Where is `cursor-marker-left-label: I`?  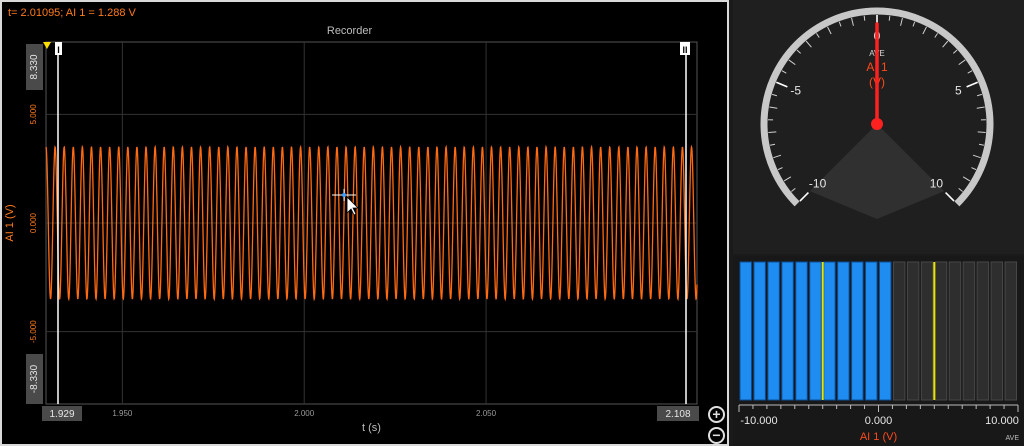 cursor-marker-left-label: I is located at coordinates (58, 50).